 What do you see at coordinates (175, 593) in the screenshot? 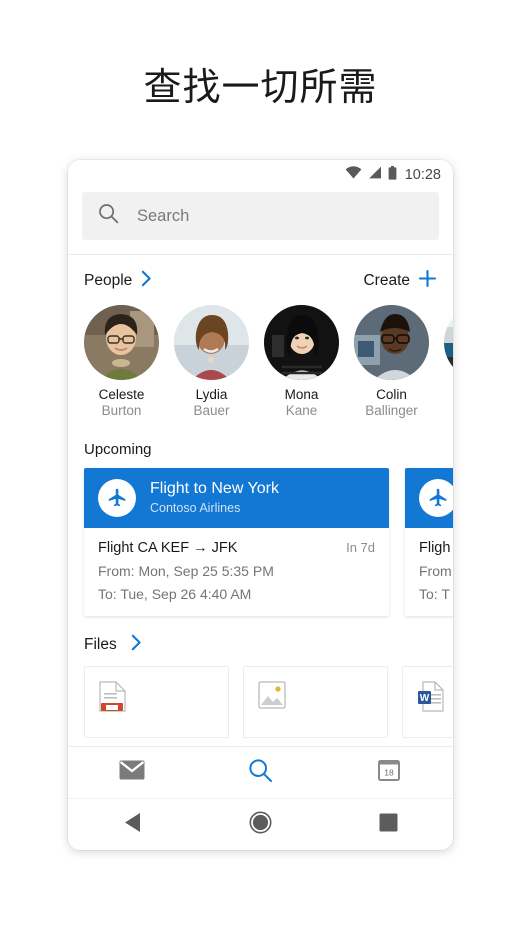
I see `flight-to: To: Tue, Sep 26 4:40 AM` at bounding box center [175, 593].